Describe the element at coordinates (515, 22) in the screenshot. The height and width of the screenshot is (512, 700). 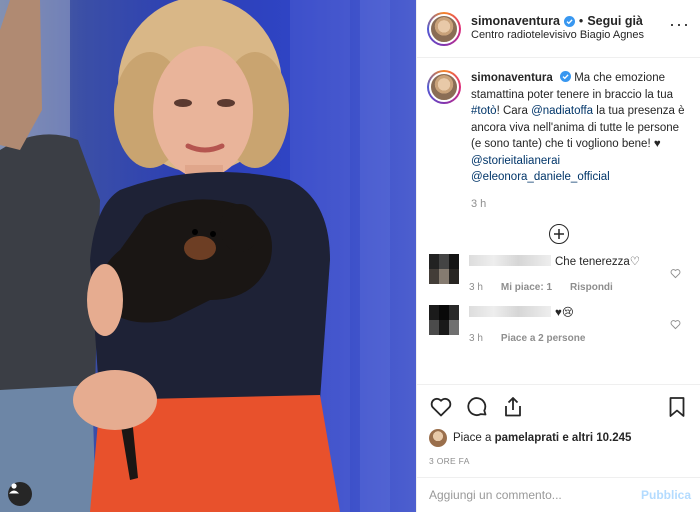
I see `author-username: simonaventura` at that location.